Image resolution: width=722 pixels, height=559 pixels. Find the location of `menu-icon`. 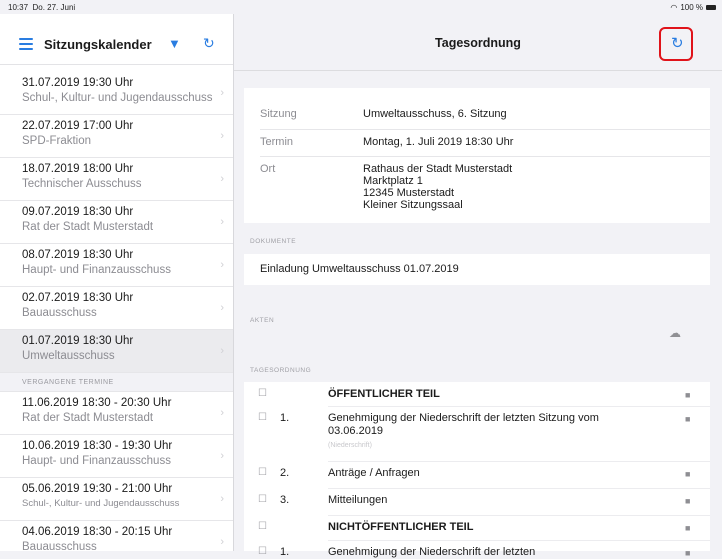

menu-icon is located at coordinates (26, 44).